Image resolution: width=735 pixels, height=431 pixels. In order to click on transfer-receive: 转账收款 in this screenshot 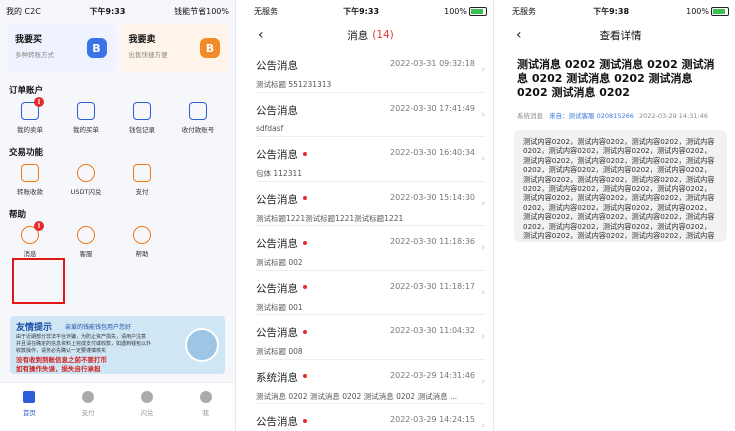, I will do `click(30, 180)`.